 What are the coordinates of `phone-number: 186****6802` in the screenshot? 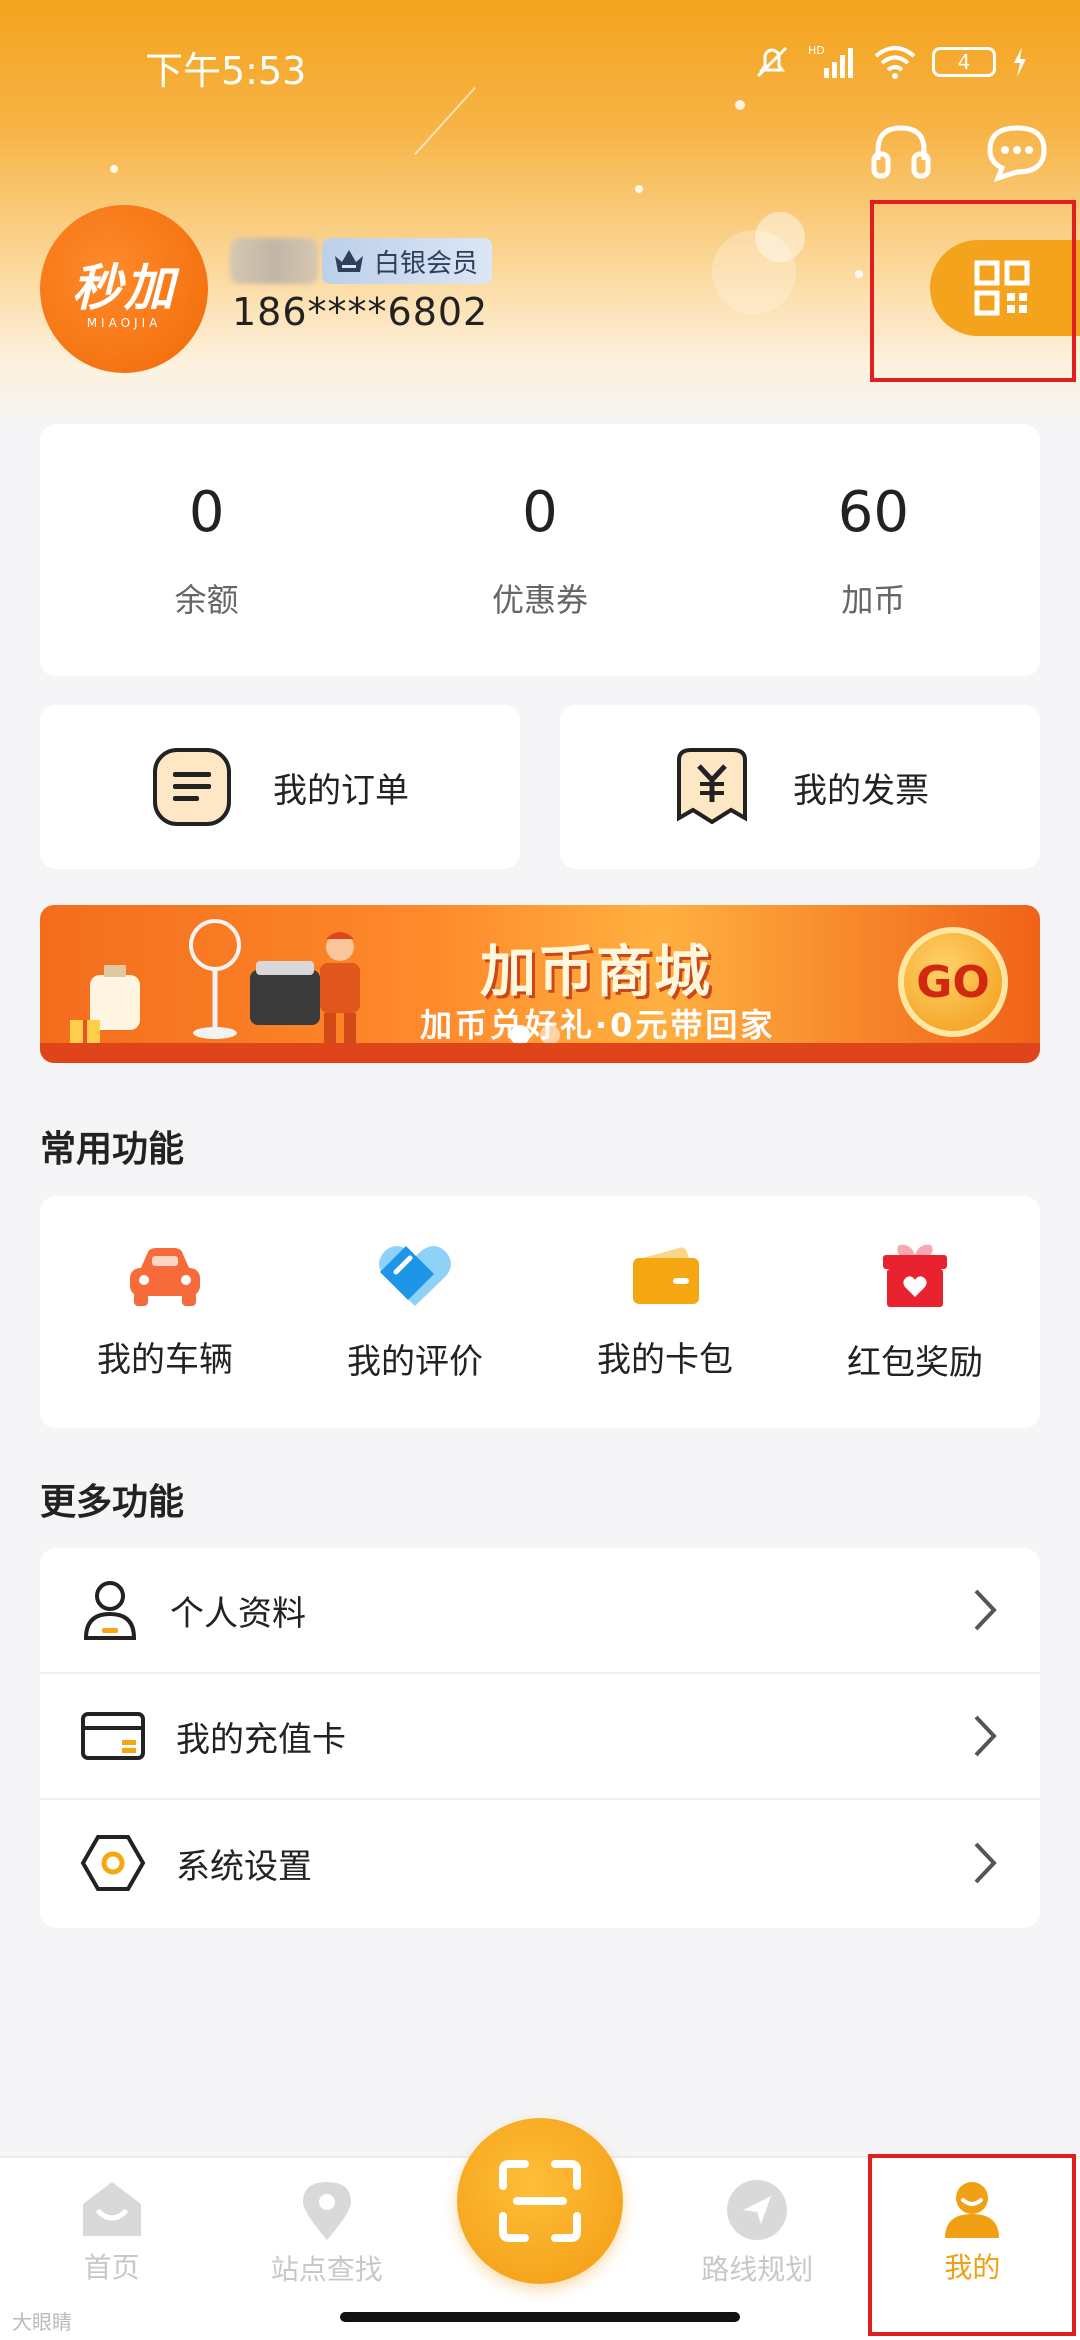 It's located at (360, 312).